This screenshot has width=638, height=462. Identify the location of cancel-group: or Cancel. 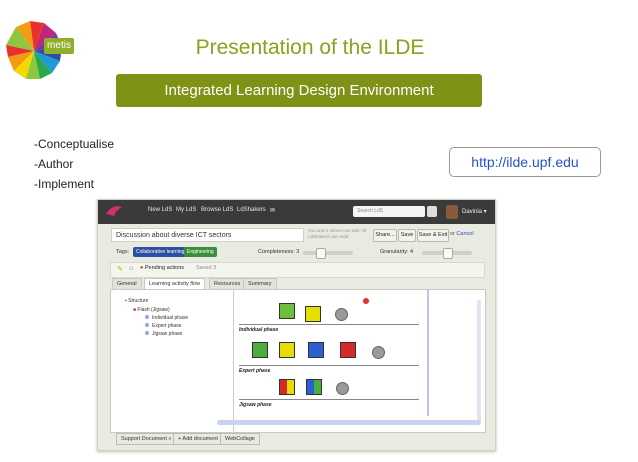
(462, 234).